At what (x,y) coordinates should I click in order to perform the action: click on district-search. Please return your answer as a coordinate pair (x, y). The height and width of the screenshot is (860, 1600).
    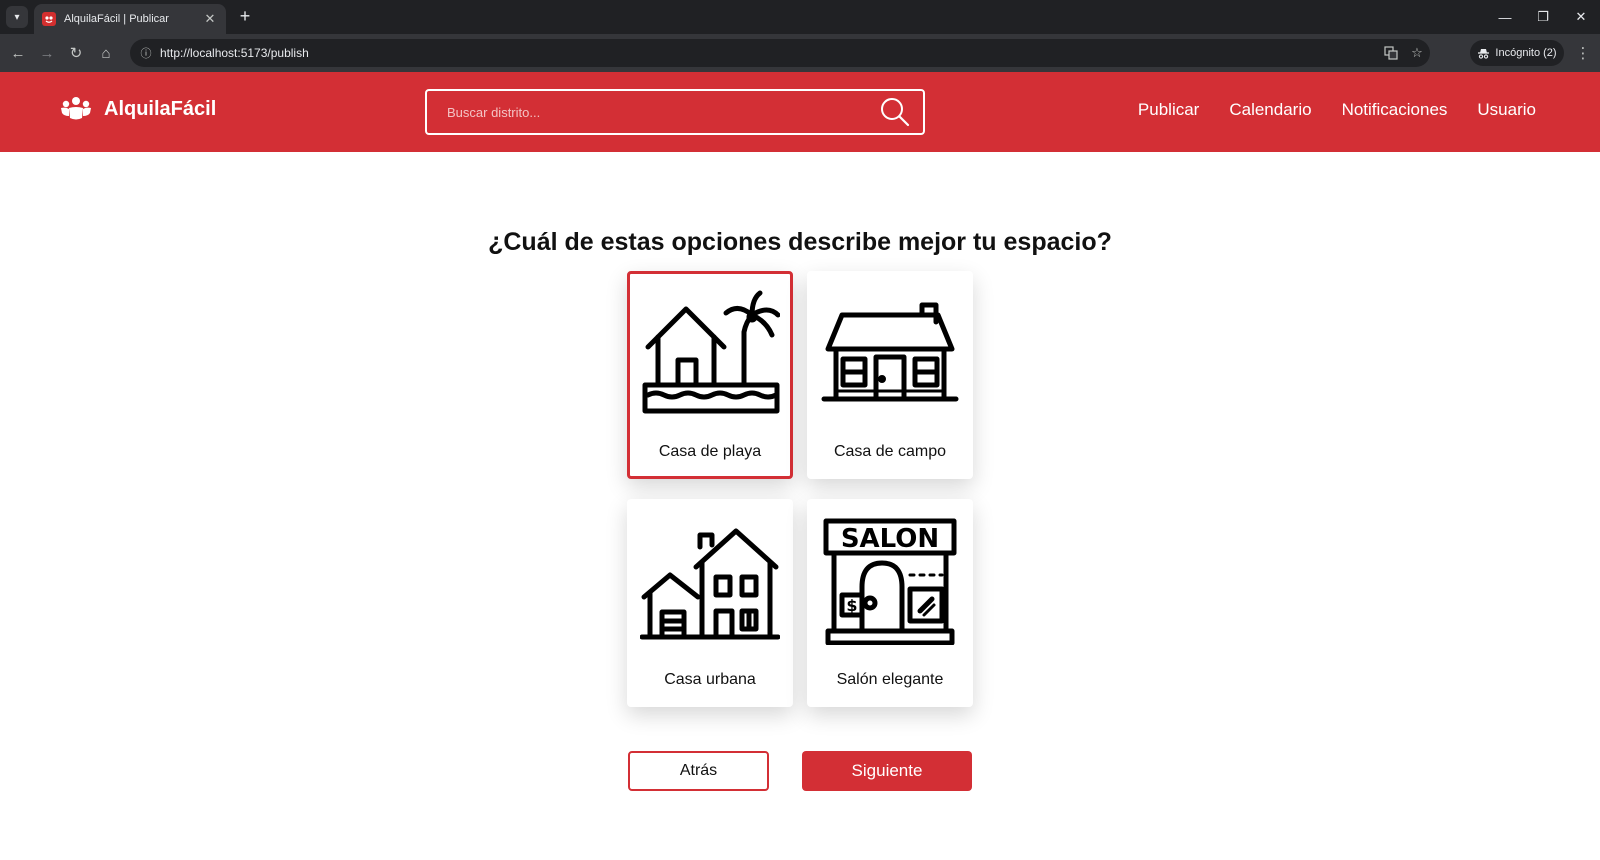
    Looking at the image, I should click on (675, 112).